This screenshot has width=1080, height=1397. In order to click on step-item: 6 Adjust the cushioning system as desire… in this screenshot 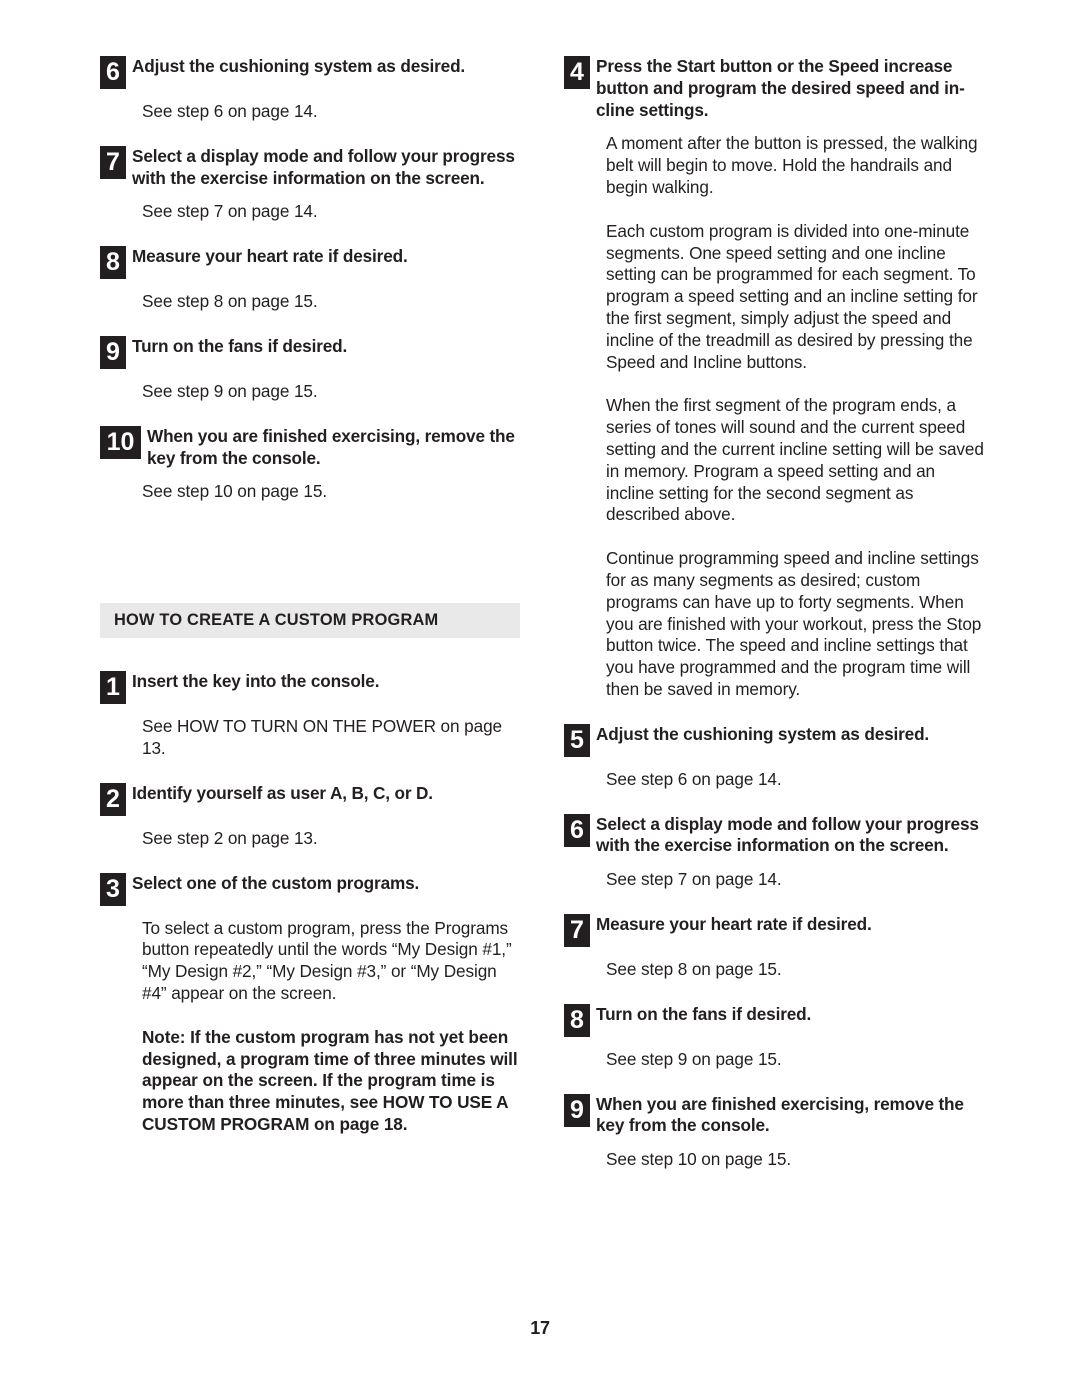, I will do `click(310, 72)`.